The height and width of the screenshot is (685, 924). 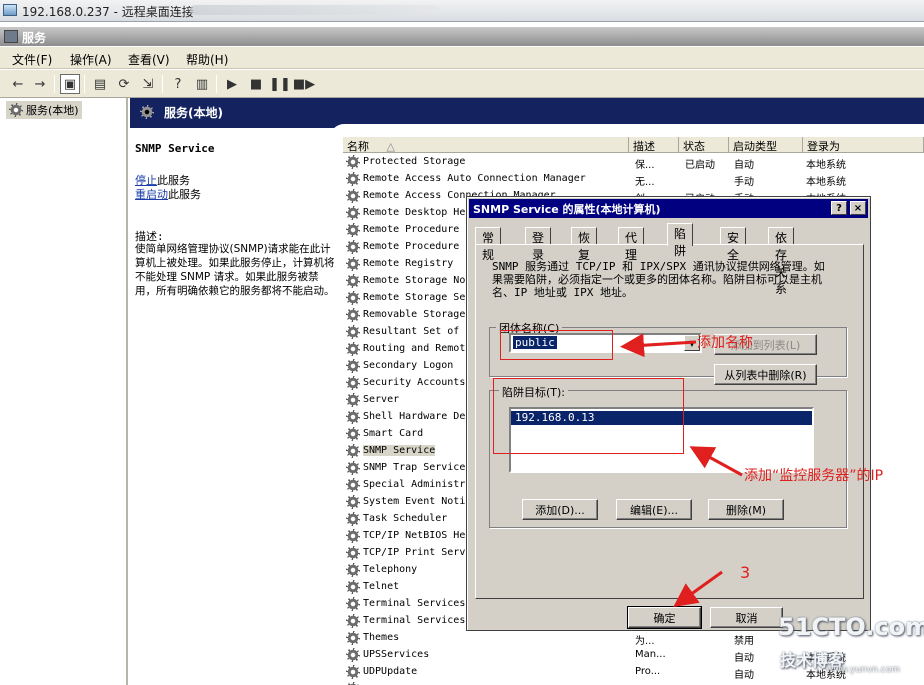 I want to click on refresh-icon: ⟳, so click(x=124, y=84).